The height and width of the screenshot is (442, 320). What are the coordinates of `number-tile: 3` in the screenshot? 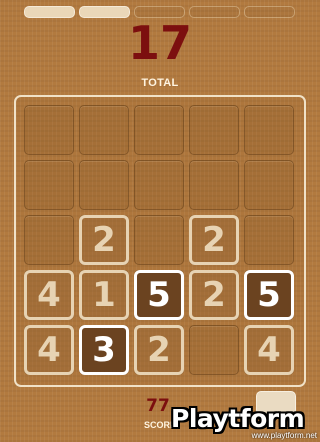 It's located at (104, 350).